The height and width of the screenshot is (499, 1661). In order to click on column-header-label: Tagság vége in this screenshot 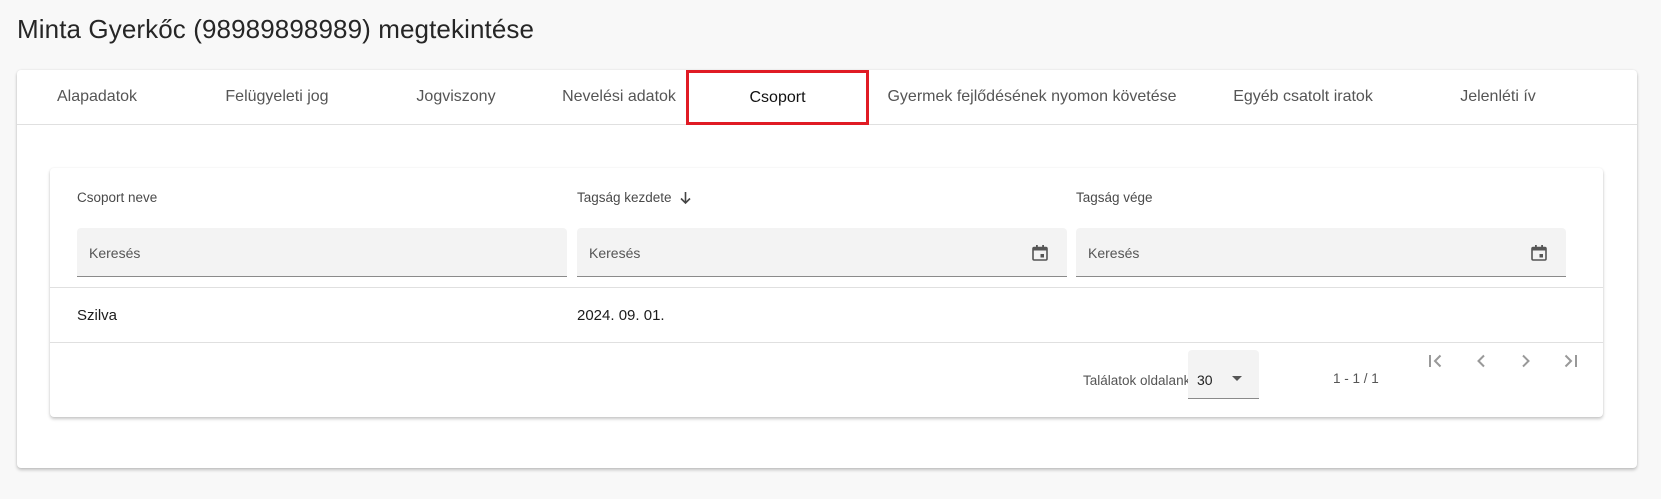, I will do `click(1114, 197)`.